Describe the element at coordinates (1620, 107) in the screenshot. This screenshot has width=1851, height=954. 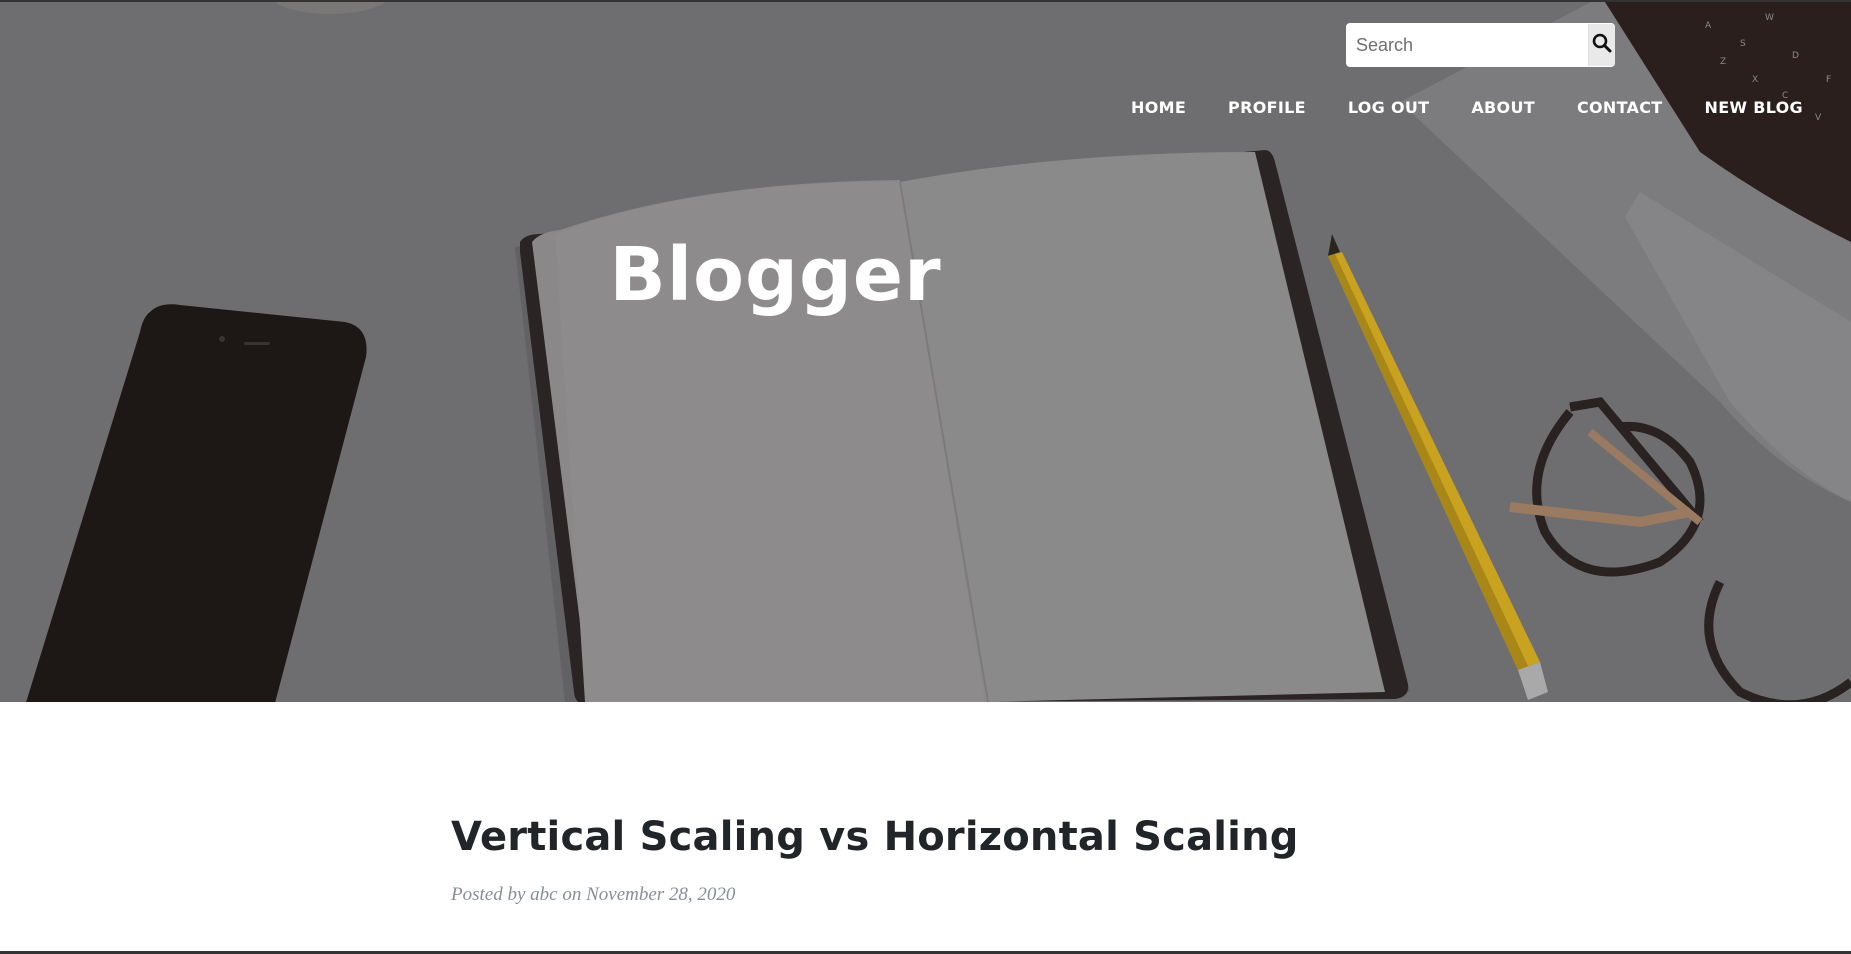
I see `nav-item-contact: CONTACT` at that location.